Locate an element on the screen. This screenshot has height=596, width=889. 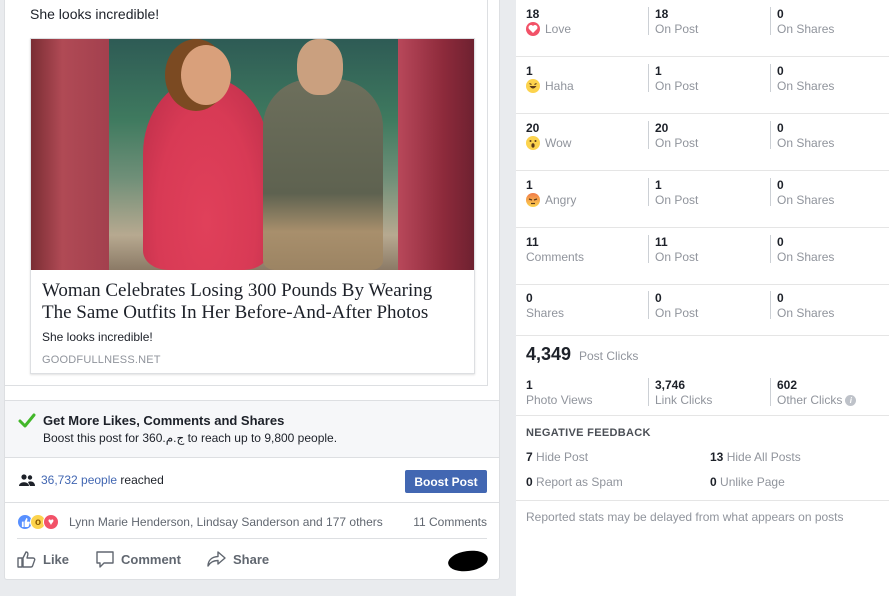
share-button: Share is located at coordinates (238, 559).